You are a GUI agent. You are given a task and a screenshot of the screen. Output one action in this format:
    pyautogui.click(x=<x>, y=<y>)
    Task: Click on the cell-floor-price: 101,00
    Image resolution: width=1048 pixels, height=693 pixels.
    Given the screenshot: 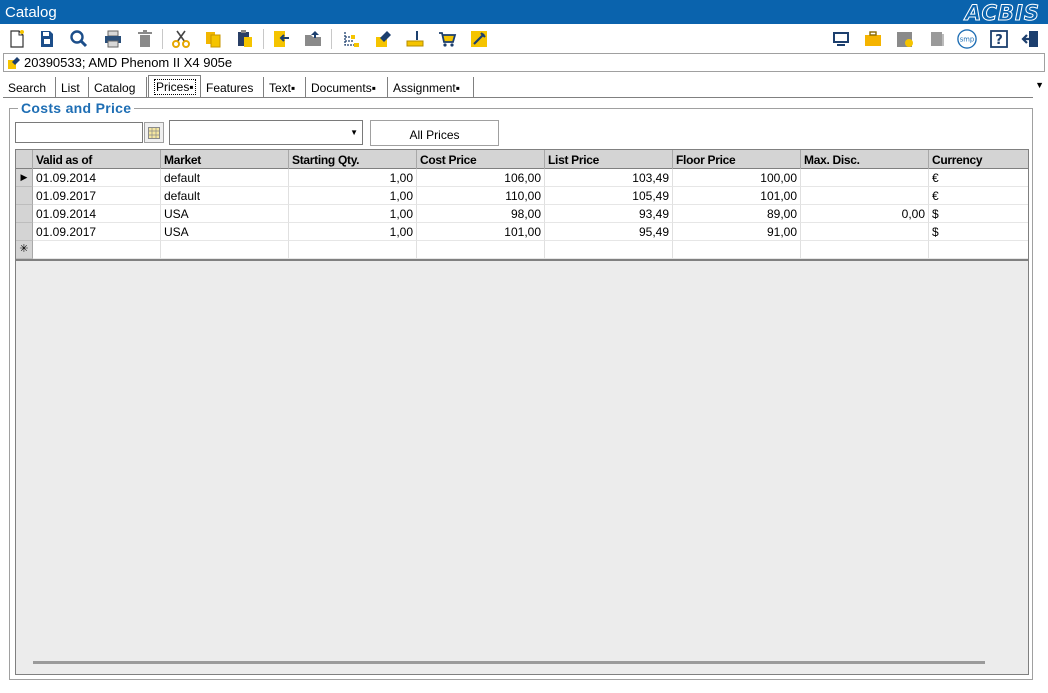 What is the action you would take?
    pyautogui.click(x=737, y=196)
    